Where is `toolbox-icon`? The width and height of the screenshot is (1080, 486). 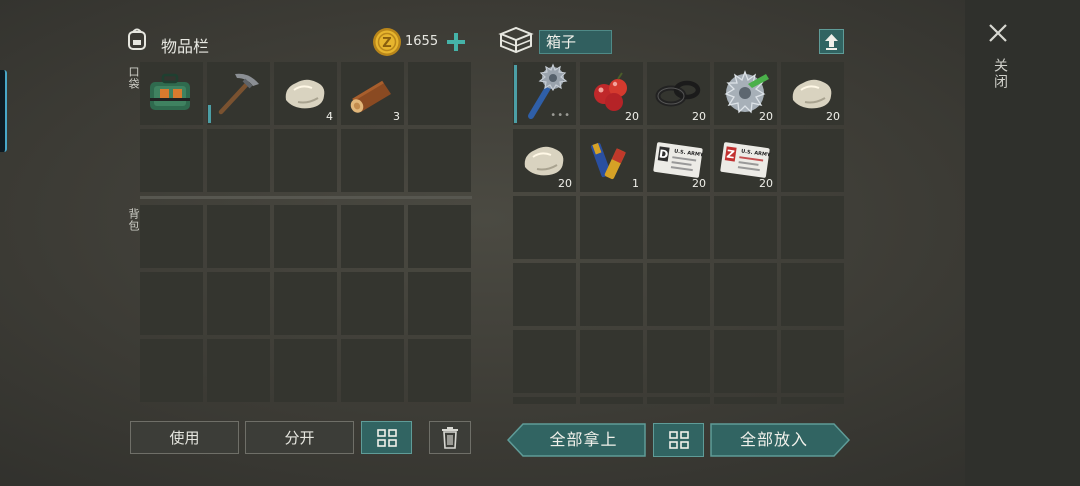
toolbox-icon is located at coordinates (171, 93).